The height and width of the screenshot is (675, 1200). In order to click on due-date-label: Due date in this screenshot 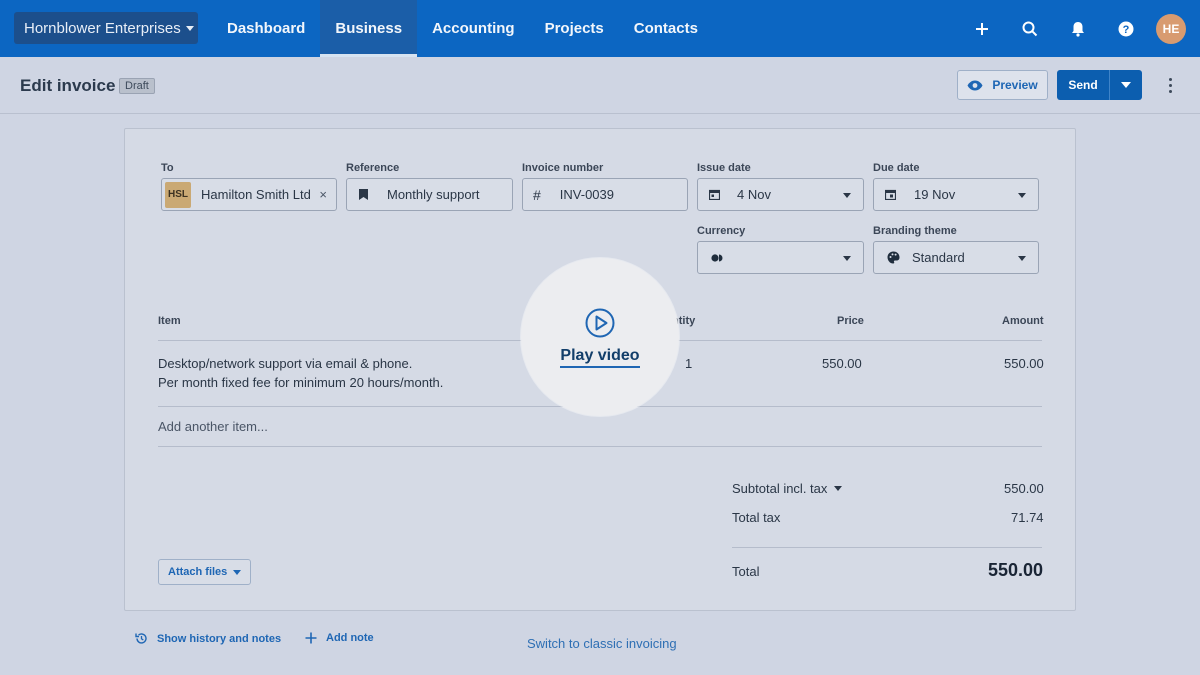, I will do `click(896, 168)`.